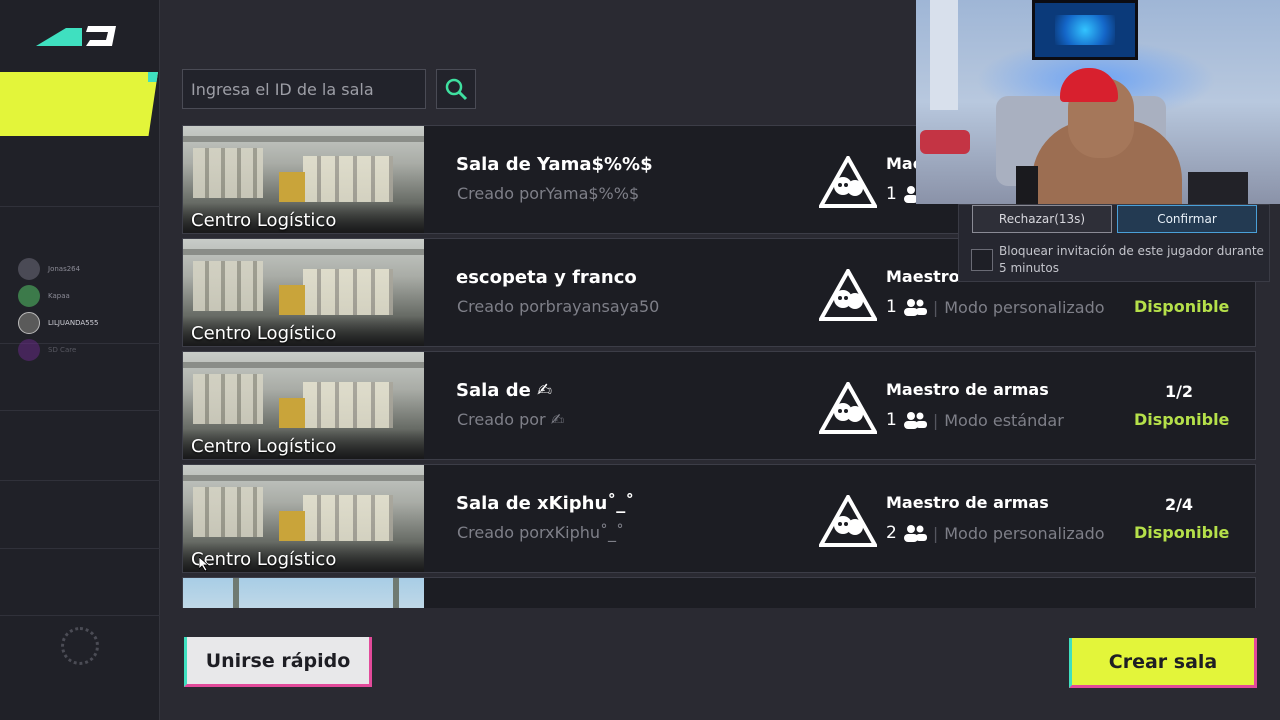 The height and width of the screenshot is (720, 1280). I want to click on mouse-cursor-icon, so click(204, 564).